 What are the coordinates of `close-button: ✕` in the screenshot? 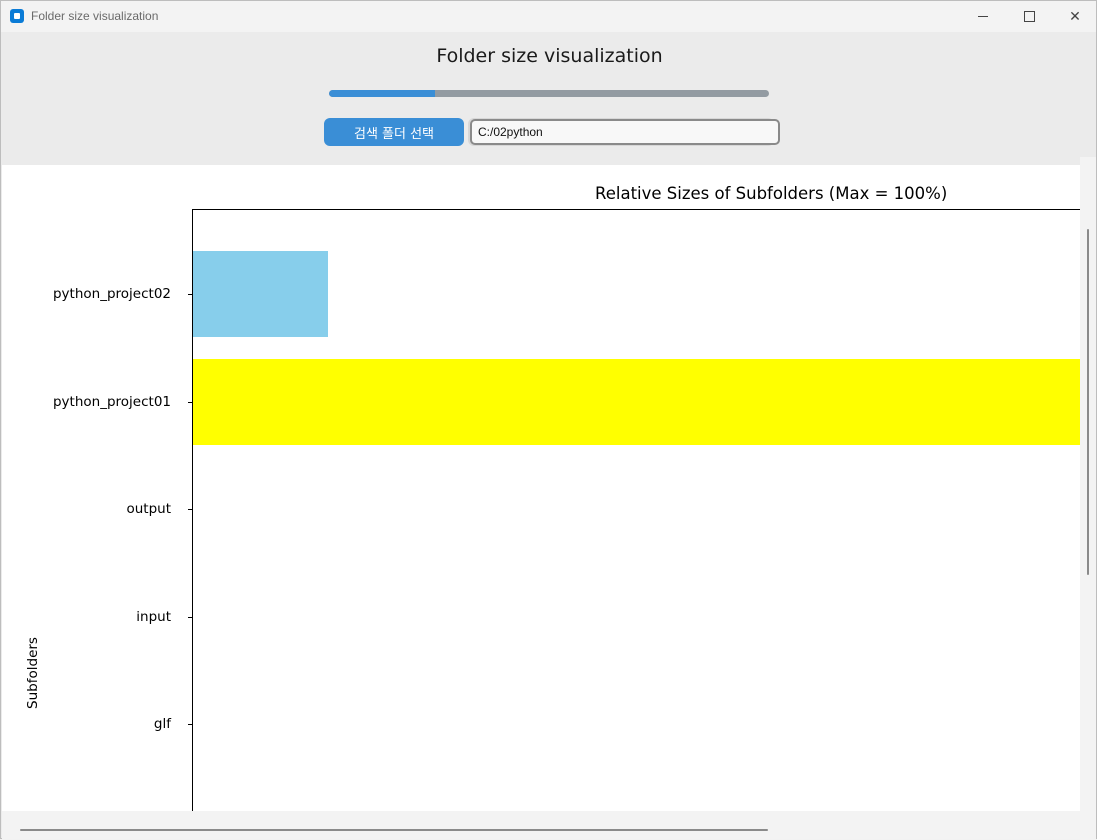 It's located at (1074, 16).